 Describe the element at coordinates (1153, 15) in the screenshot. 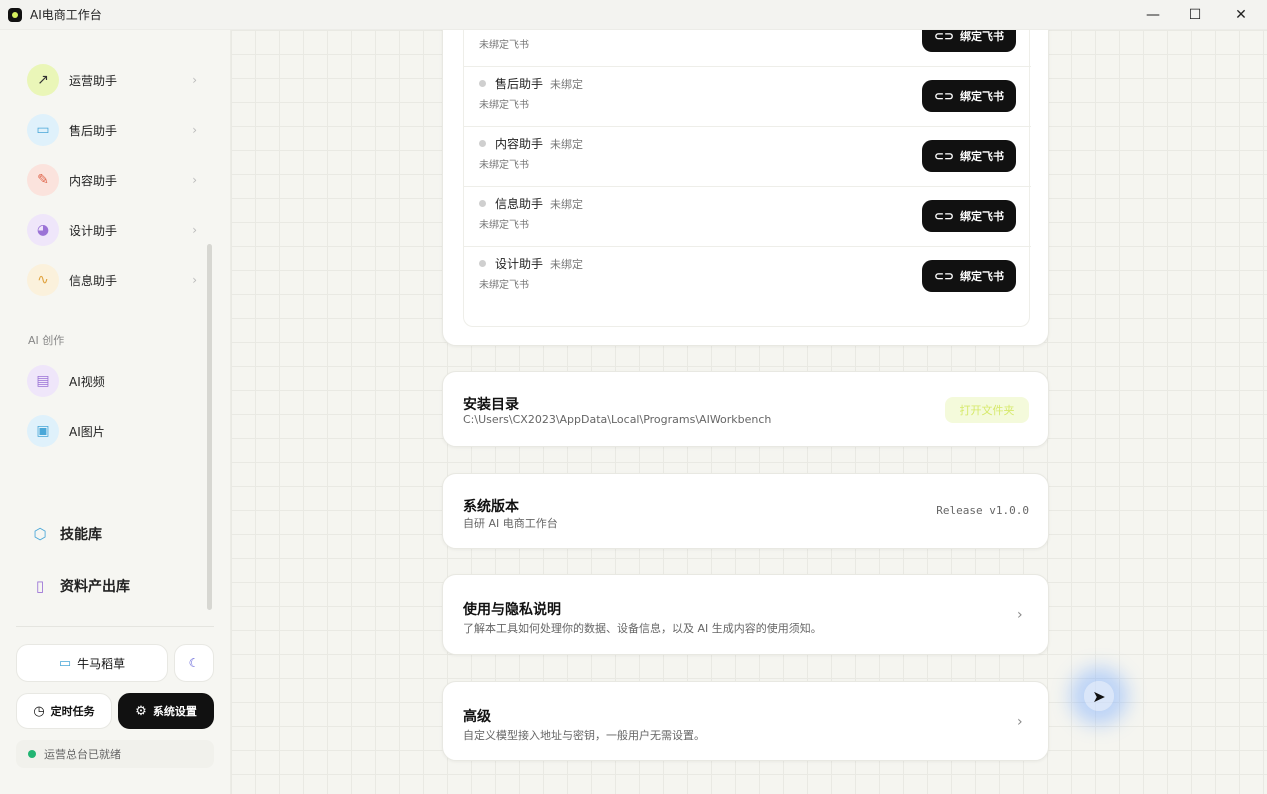

I see `minimize-button: —` at that location.